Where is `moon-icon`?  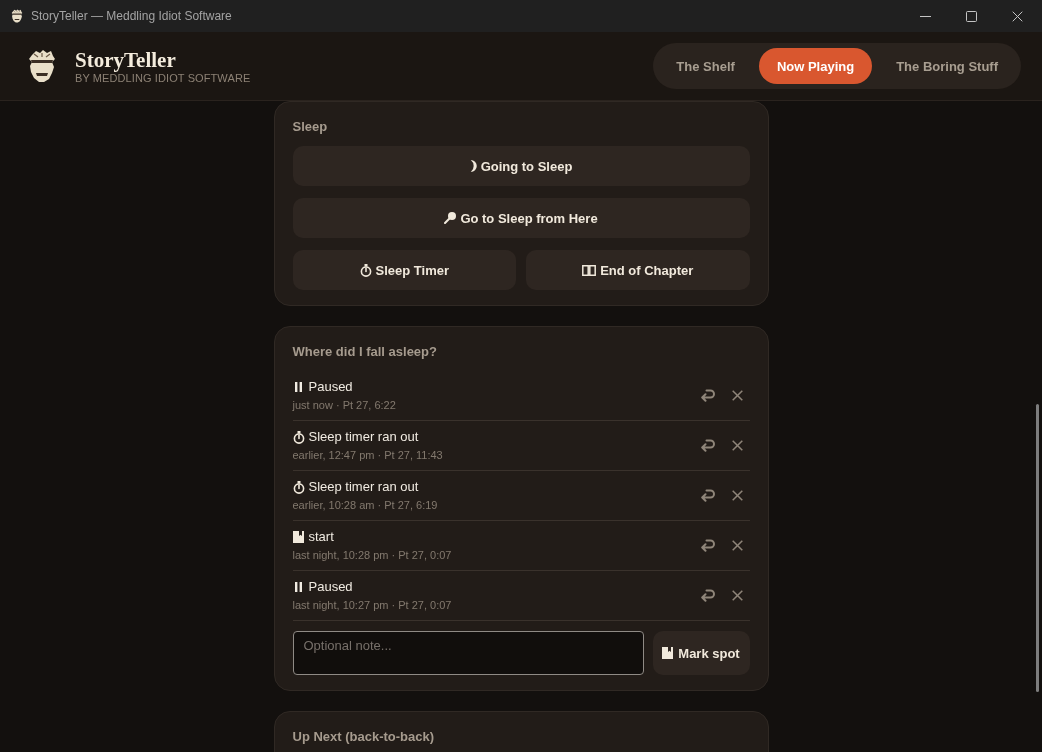
moon-icon is located at coordinates (473, 166).